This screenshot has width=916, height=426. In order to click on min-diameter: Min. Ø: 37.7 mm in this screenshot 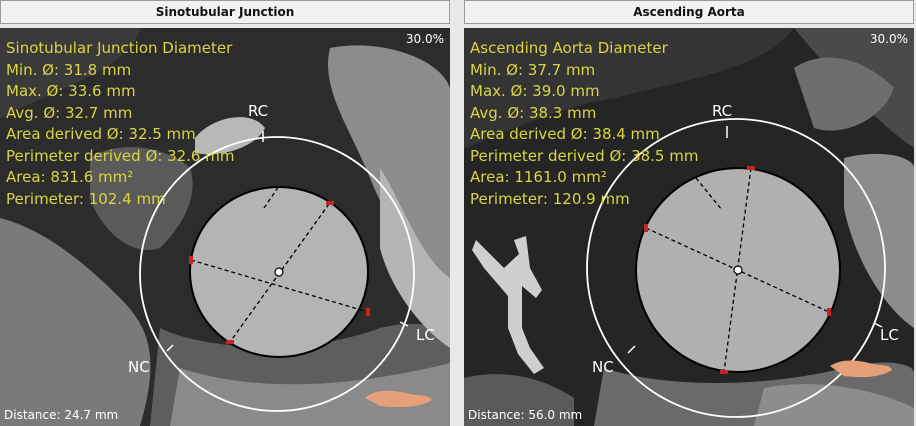, I will do `click(533, 69)`.